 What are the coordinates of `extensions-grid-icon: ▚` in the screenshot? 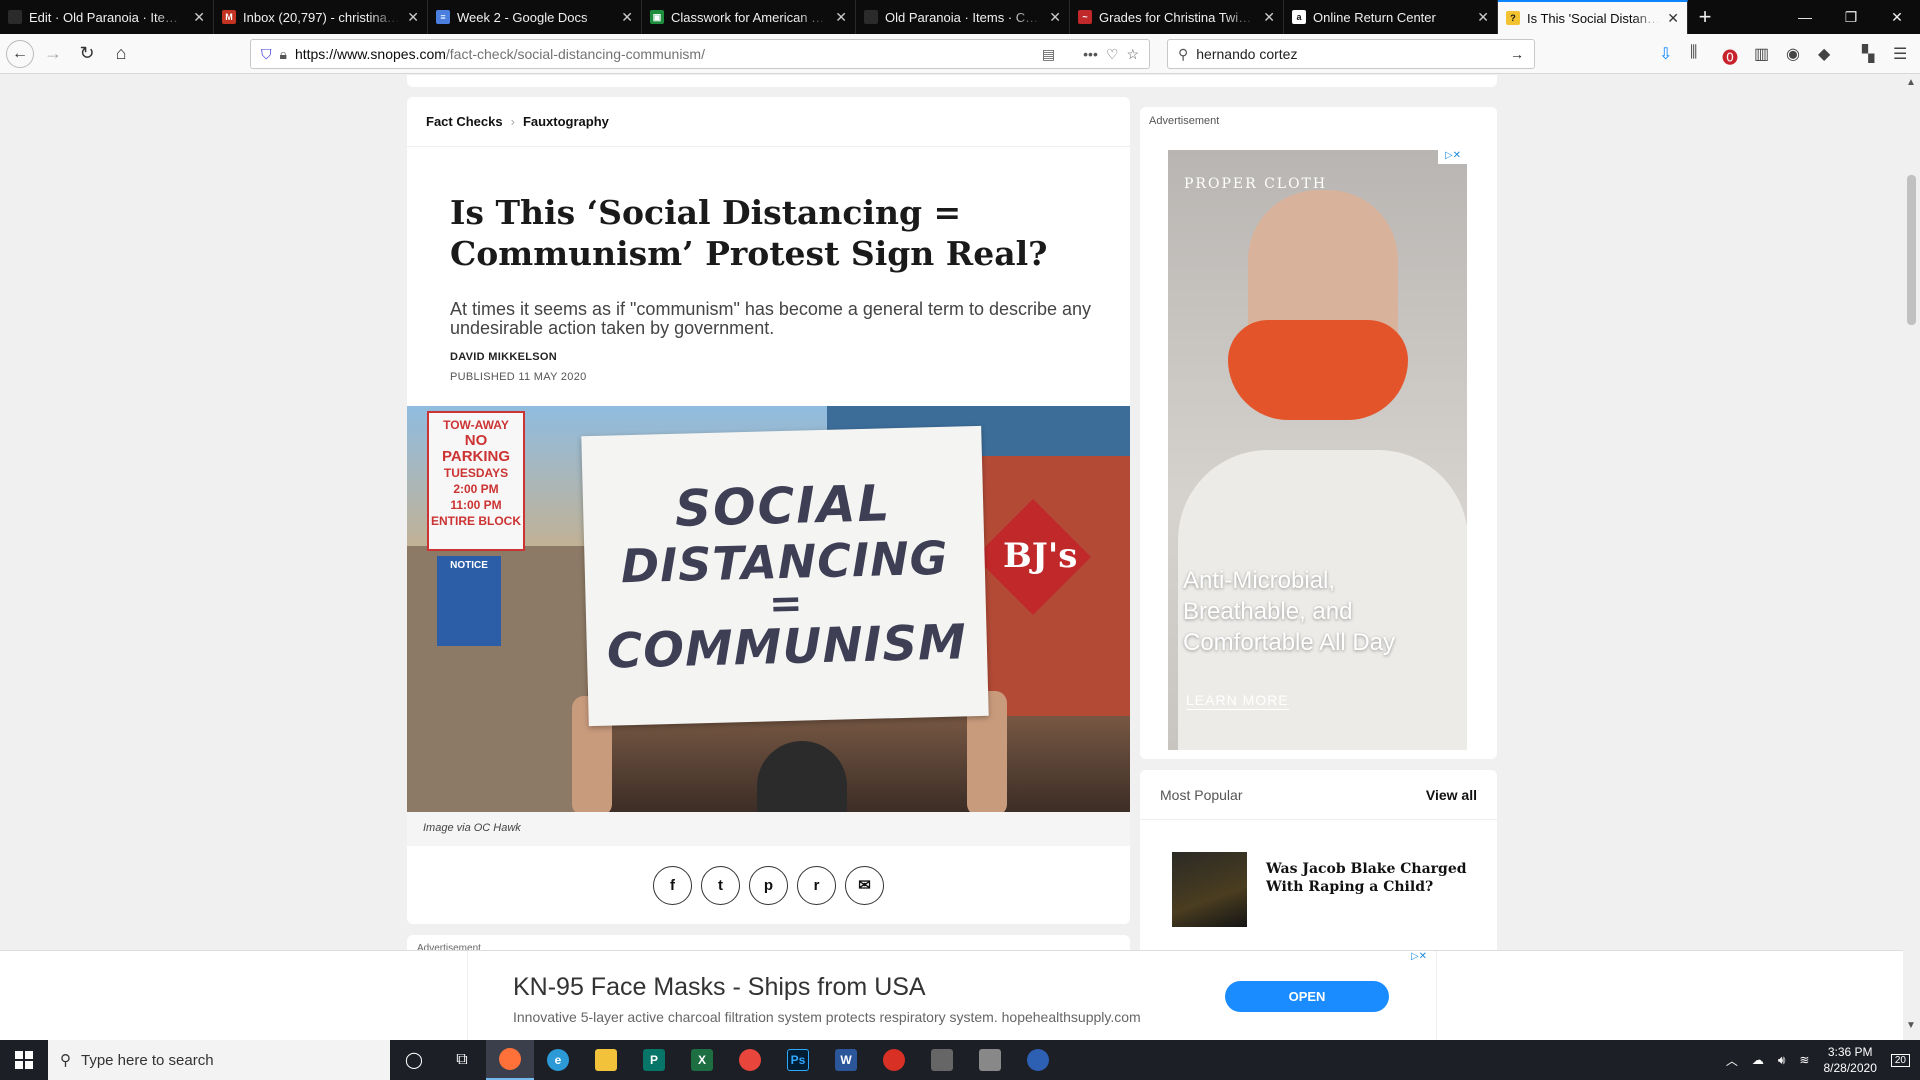 It's located at (1868, 54).